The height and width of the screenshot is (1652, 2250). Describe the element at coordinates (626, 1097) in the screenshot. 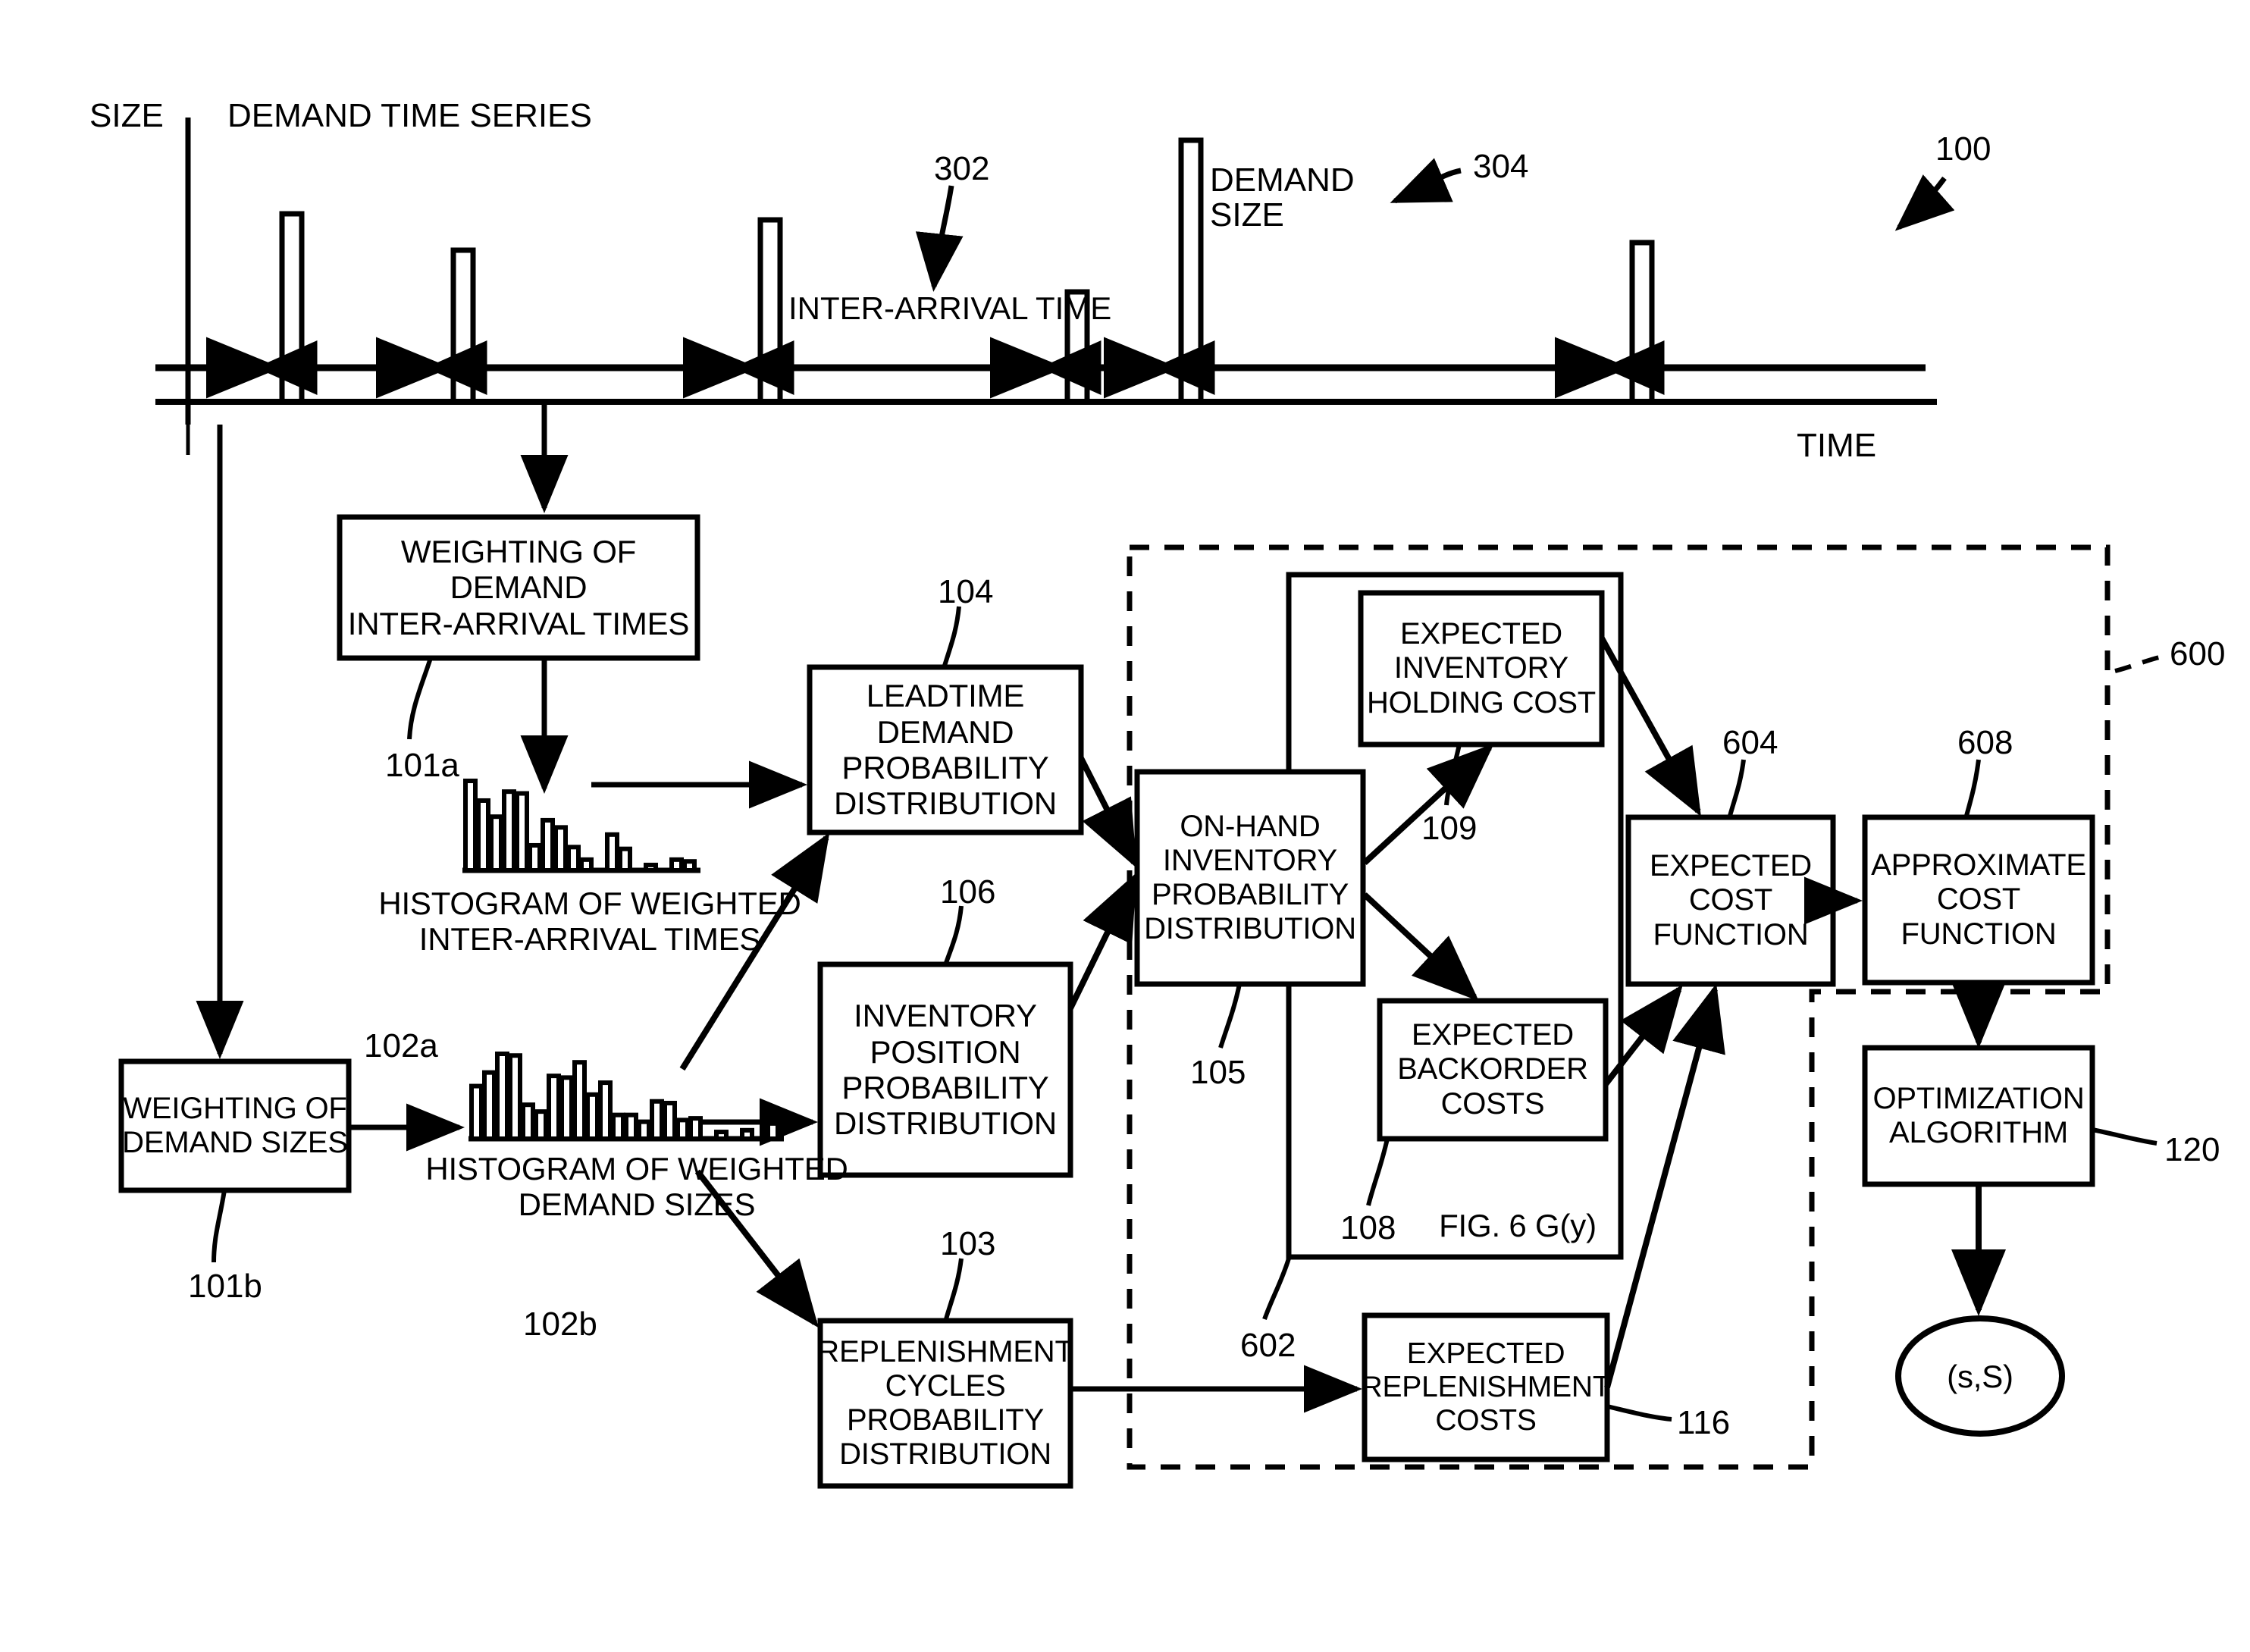

I see `histogram-demand-sizes` at that location.